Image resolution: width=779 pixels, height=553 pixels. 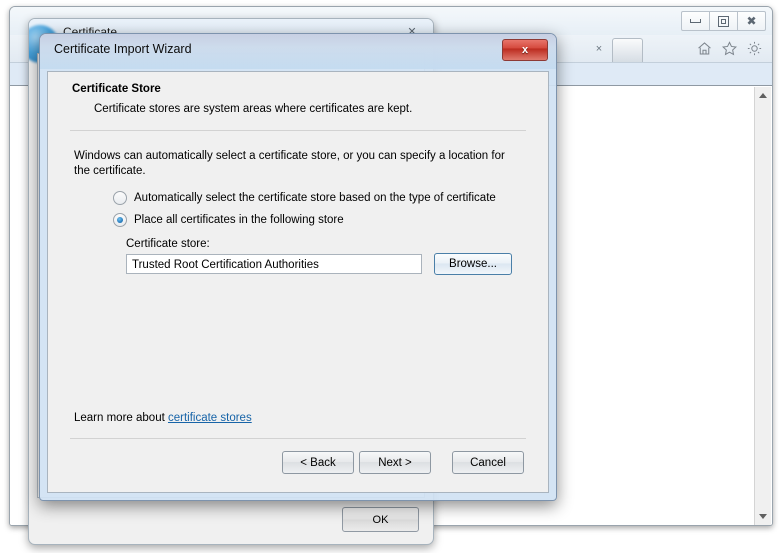 I want to click on radio-automatic-icon, so click(x=120, y=198).